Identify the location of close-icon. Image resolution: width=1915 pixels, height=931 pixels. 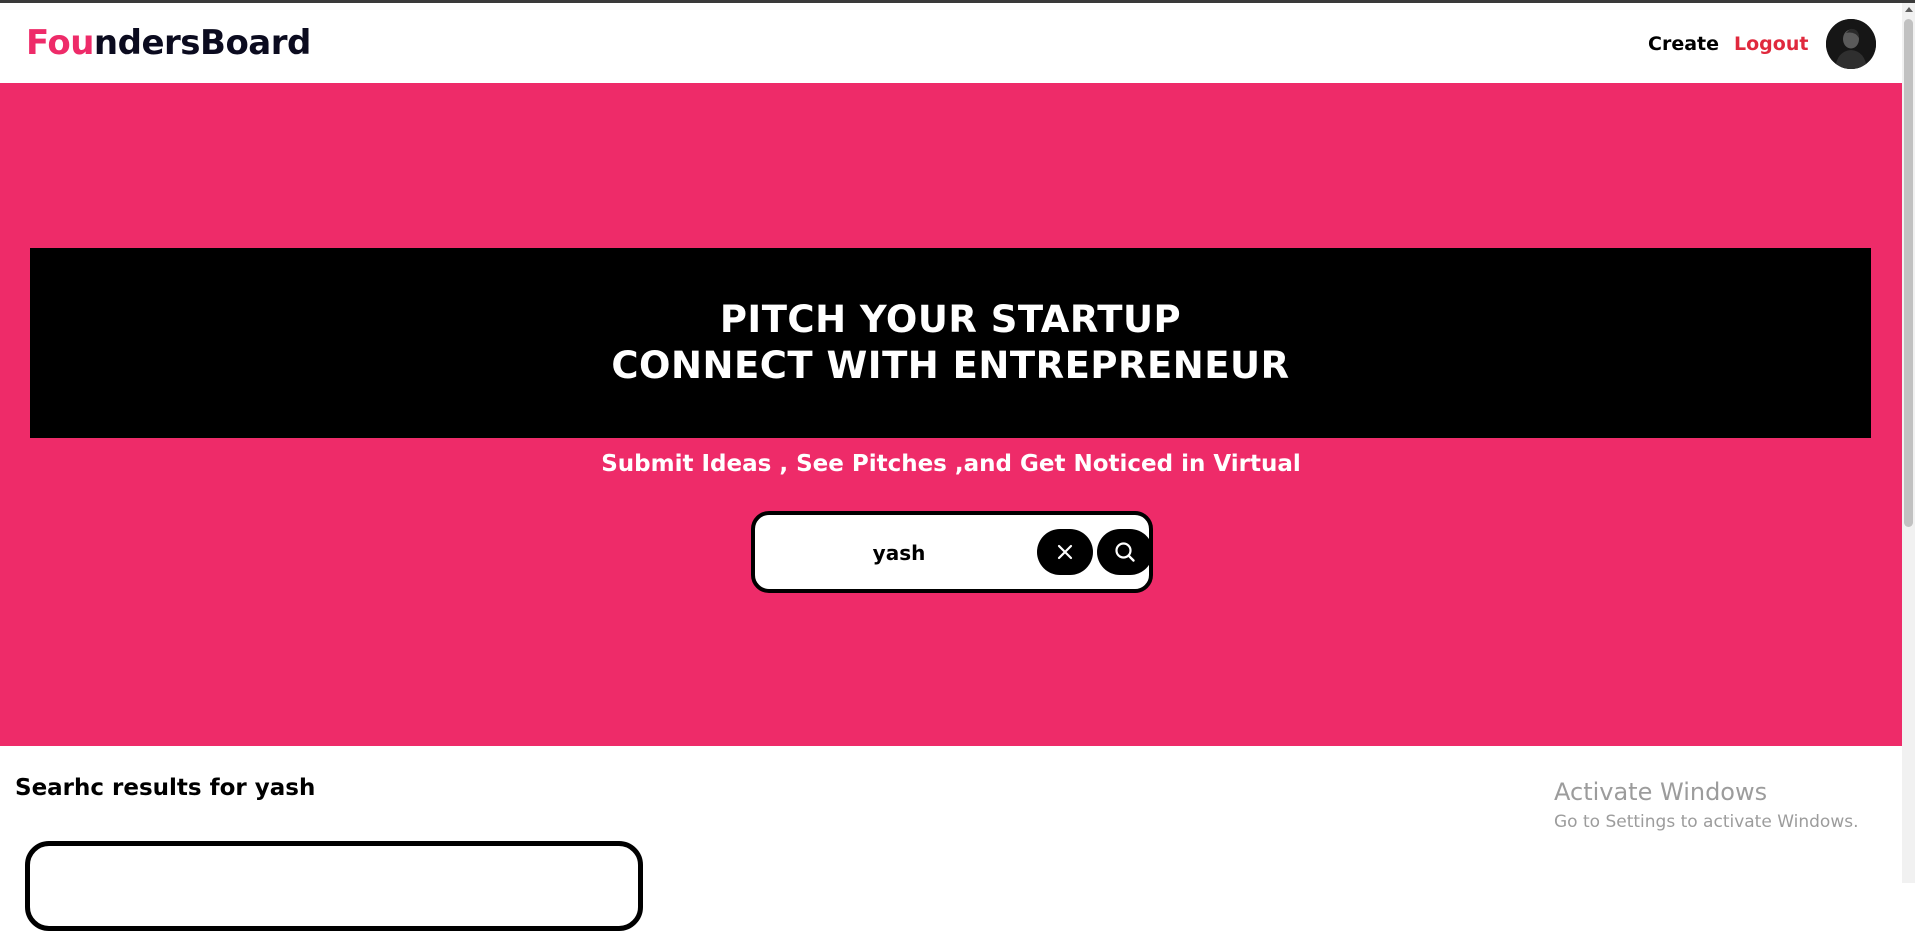
(1065, 552).